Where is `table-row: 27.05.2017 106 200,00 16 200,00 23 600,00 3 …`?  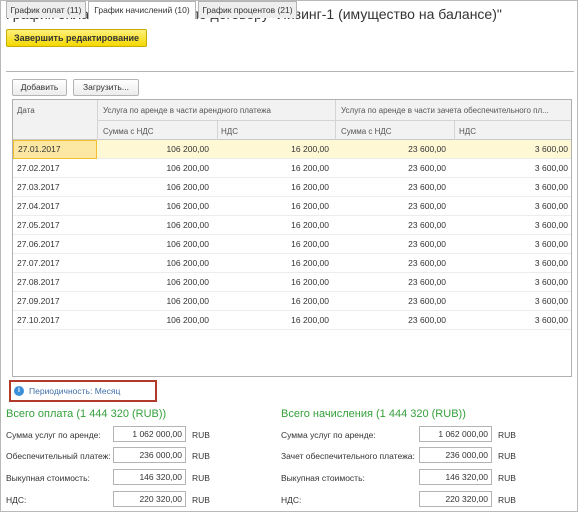 table-row: 27.05.2017 106 200,00 16 200,00 23 600,00 3 … is located at coordinates (292, 225).